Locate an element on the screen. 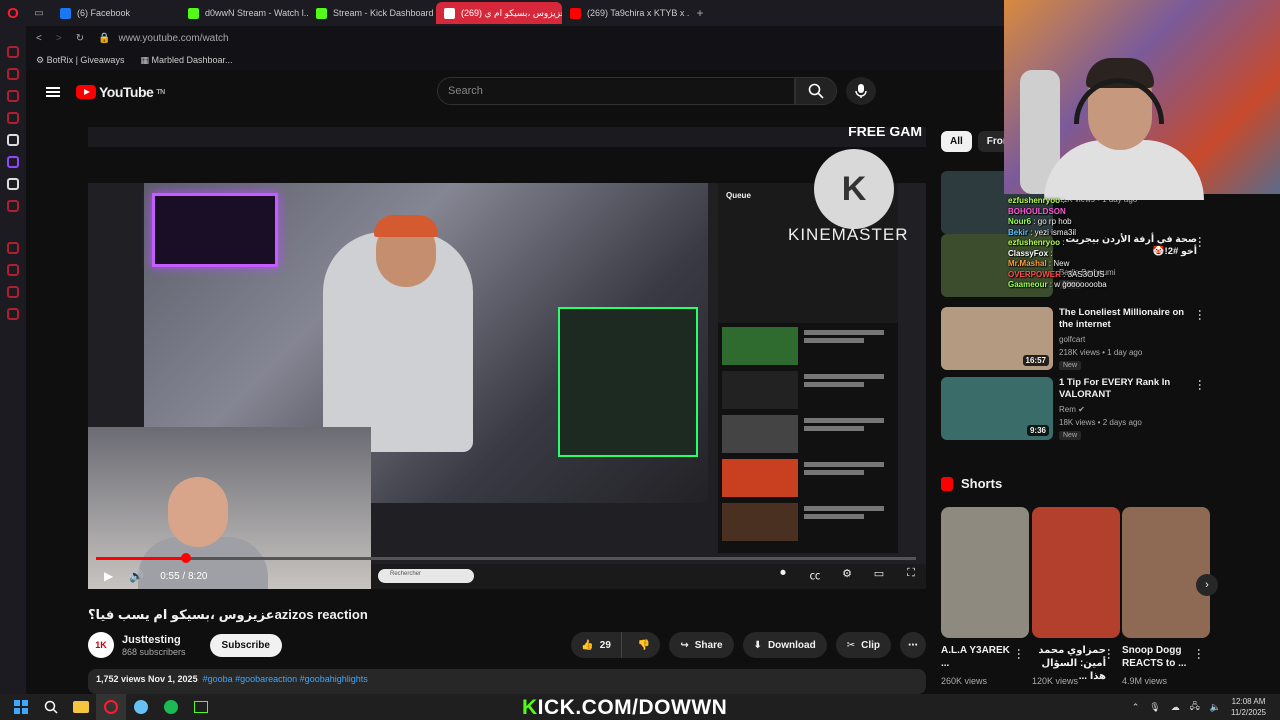  aria-icon is located at coordinates (13, 52).